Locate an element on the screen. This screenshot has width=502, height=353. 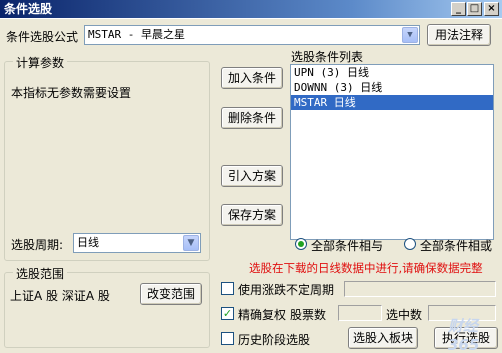
period-value: 日线 is located at coordinates (88, 242).